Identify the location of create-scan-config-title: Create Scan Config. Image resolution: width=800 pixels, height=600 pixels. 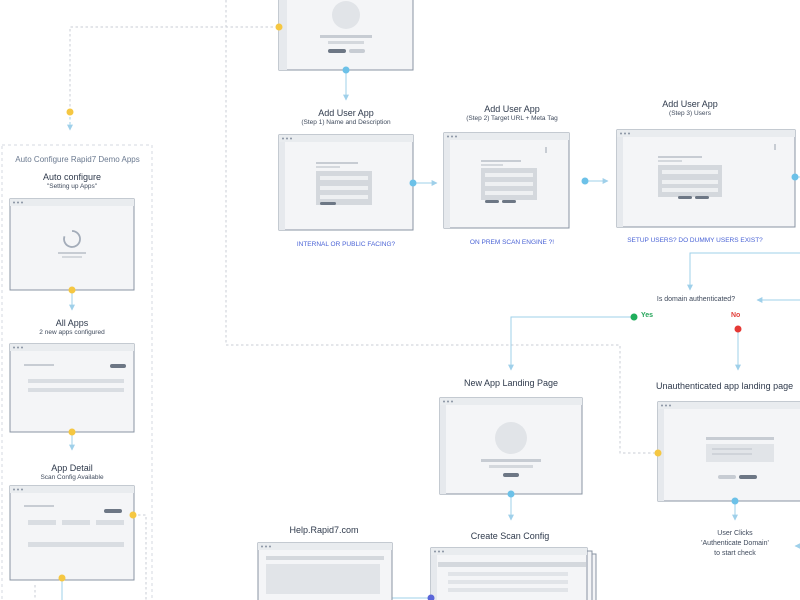
(510, 536).